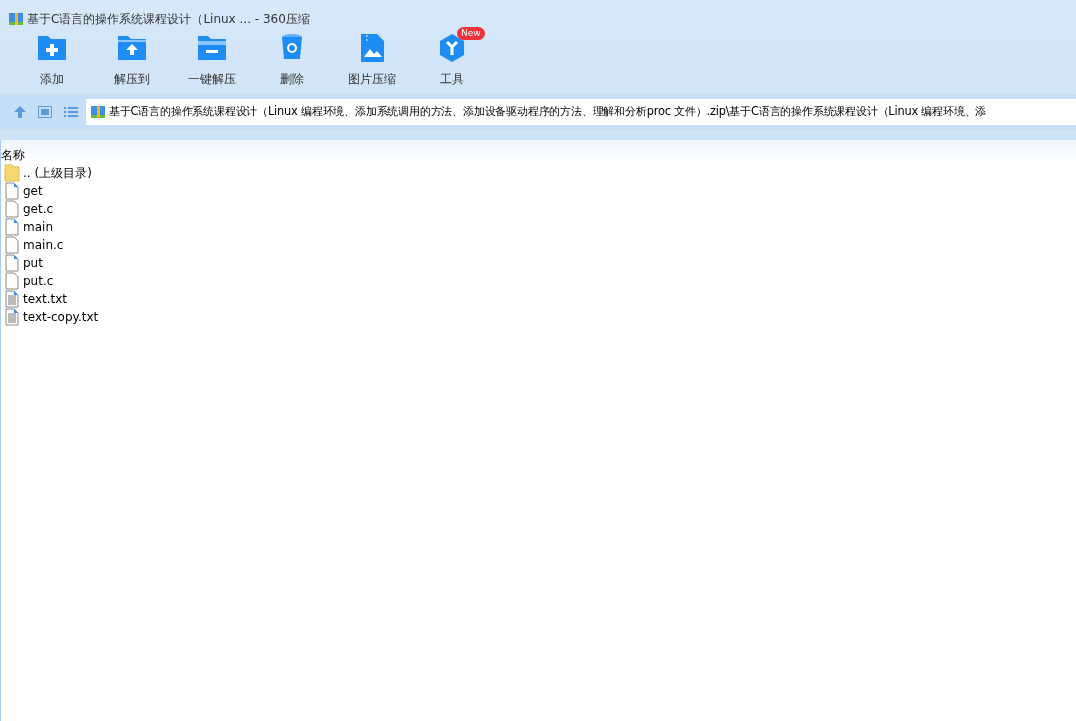 This screenshot has height=721, width=1076. What do you see at coordinates (538, 209) in the screenshot?
I see `file-row: get.c` at bounding box center [538, 209].